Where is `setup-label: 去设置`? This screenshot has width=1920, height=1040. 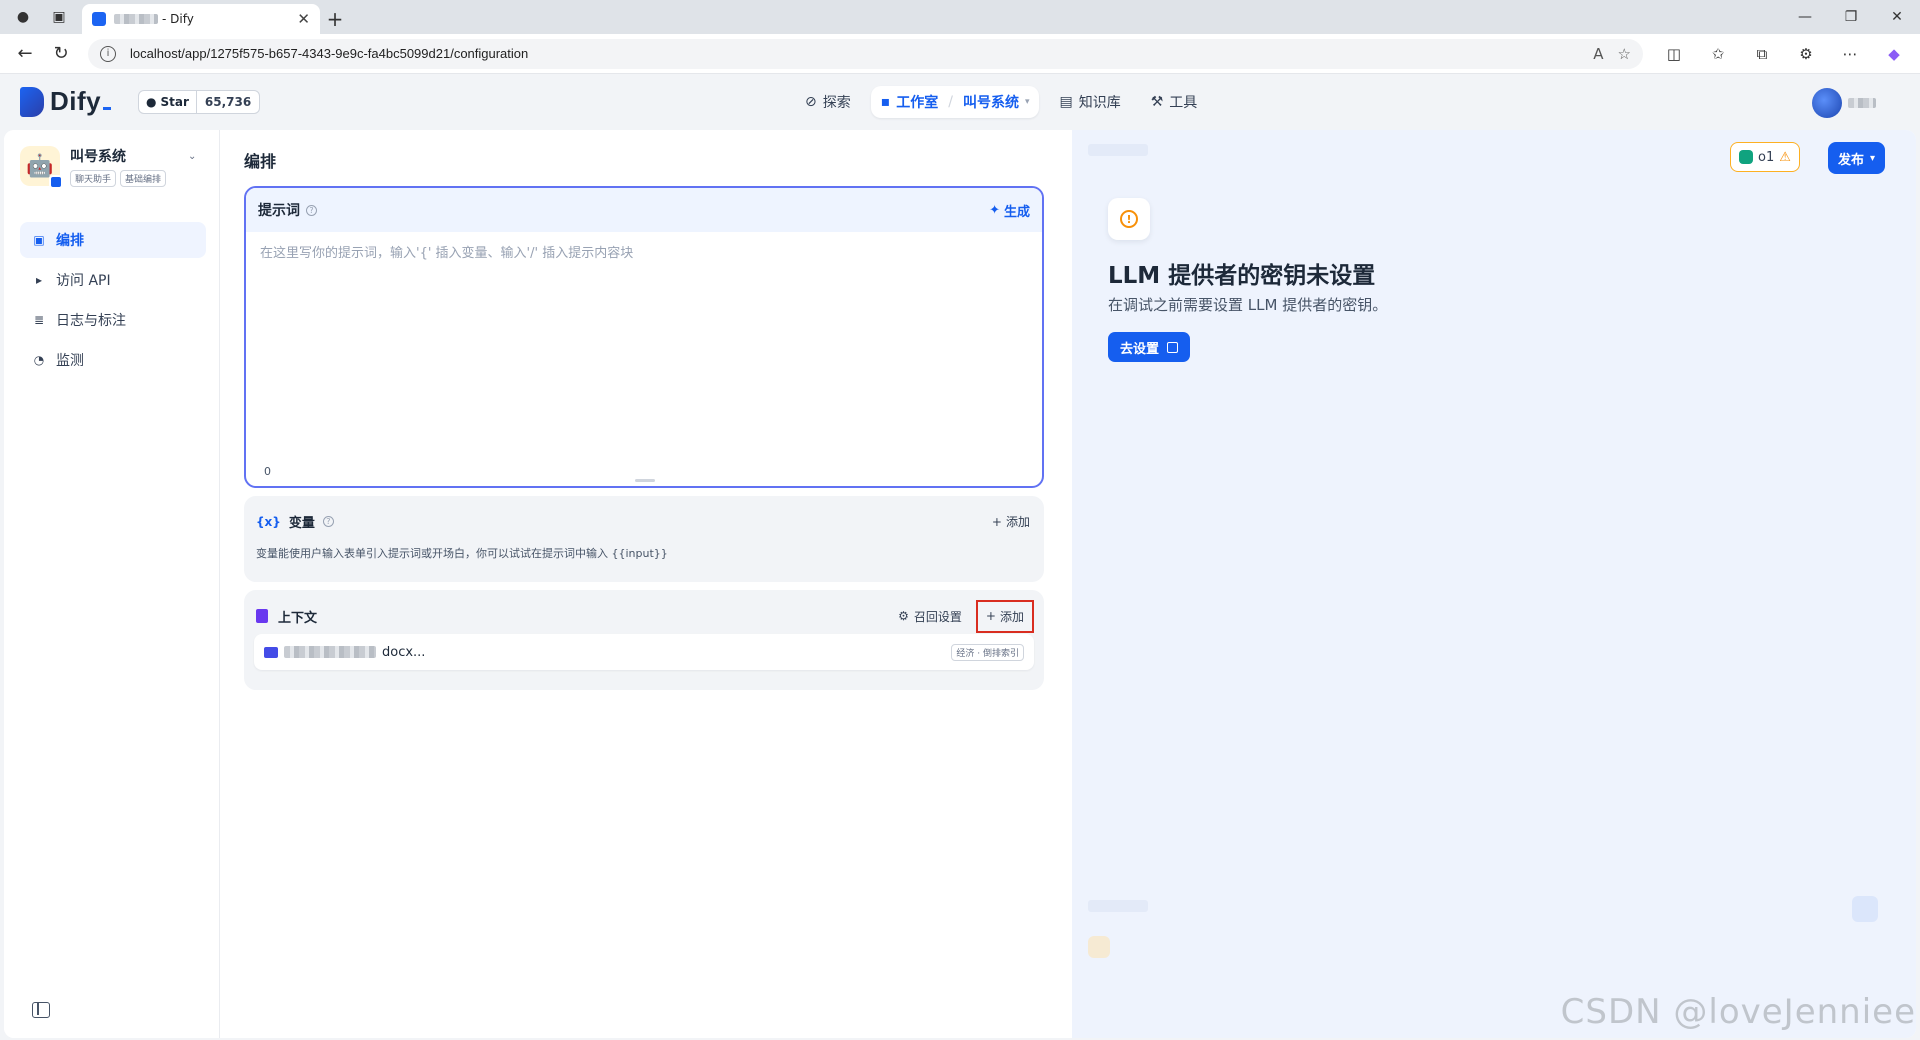 setup-label: 去设置 is located at coordinates (1140, 349).